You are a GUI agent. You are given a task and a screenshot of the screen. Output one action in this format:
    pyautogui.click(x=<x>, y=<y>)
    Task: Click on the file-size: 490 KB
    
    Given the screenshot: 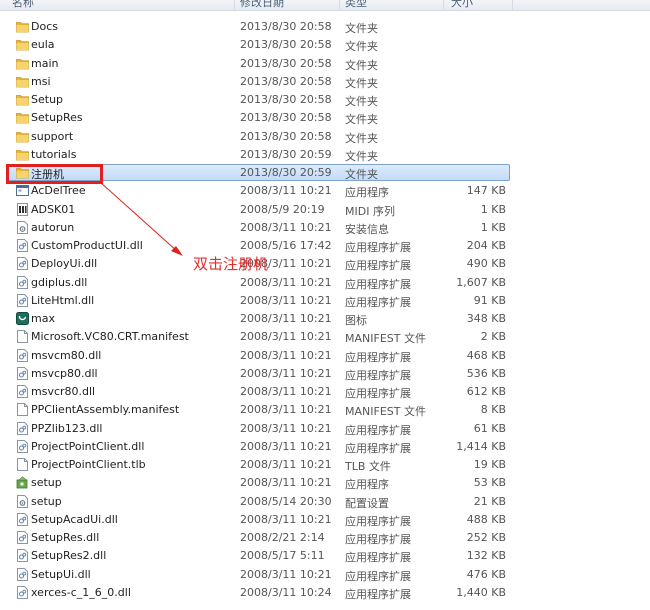 What is the action you would take?
    pyautogui.click(x=486, y=264)
    